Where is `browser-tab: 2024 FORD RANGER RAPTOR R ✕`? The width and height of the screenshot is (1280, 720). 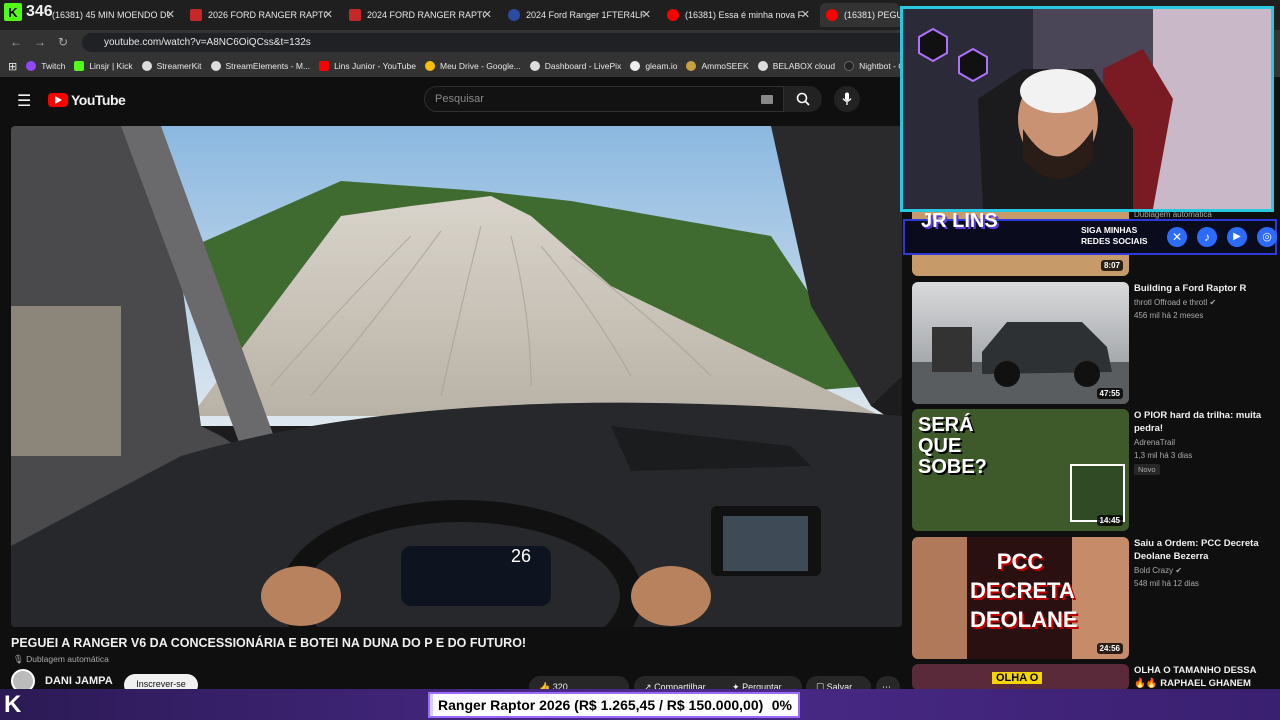 browser-tab: 2024 FORD RANGER RAPTOR R ✕ is located at coordinates (420, 15).